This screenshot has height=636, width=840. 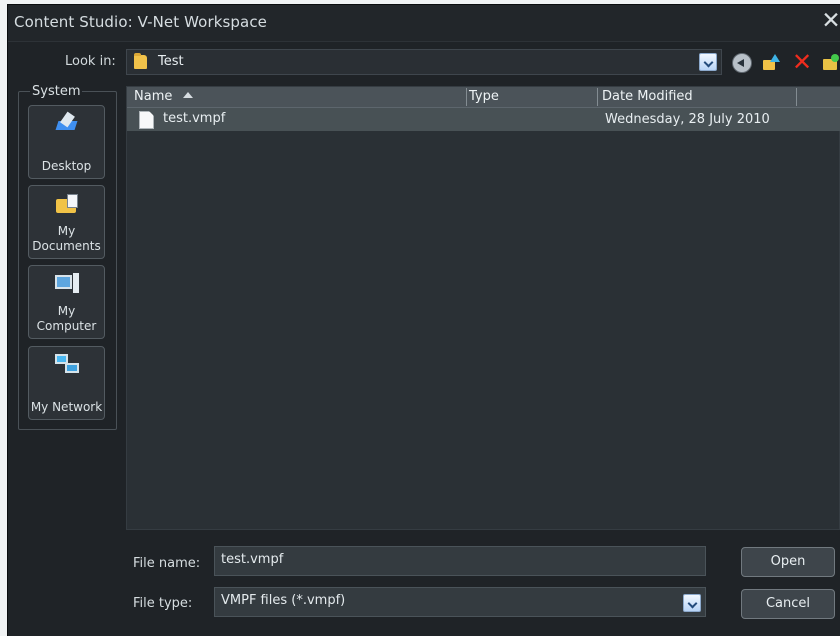 What do you see at coordinates (188, 95) in the screenshot?
I see `sort-ascending-icon` at bounding box center [188, 95].